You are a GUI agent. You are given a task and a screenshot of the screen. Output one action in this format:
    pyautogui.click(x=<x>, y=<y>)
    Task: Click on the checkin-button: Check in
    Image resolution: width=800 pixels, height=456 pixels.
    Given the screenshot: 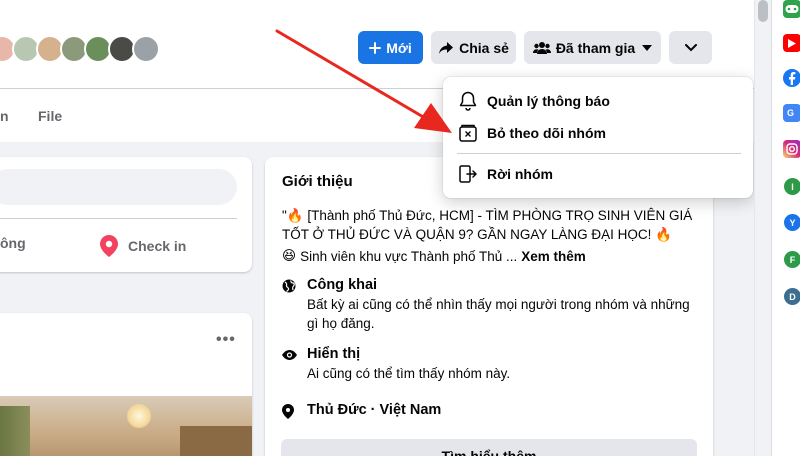 What is the action you would take?
    pyautogui.click(x=143, y=246)
    